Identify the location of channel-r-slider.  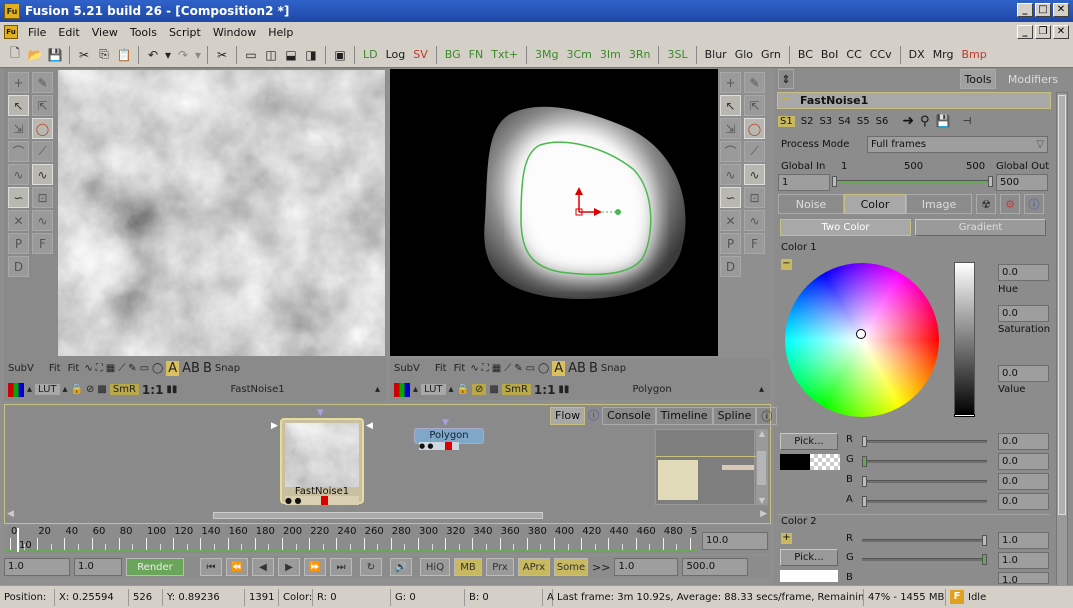
(924, 441).